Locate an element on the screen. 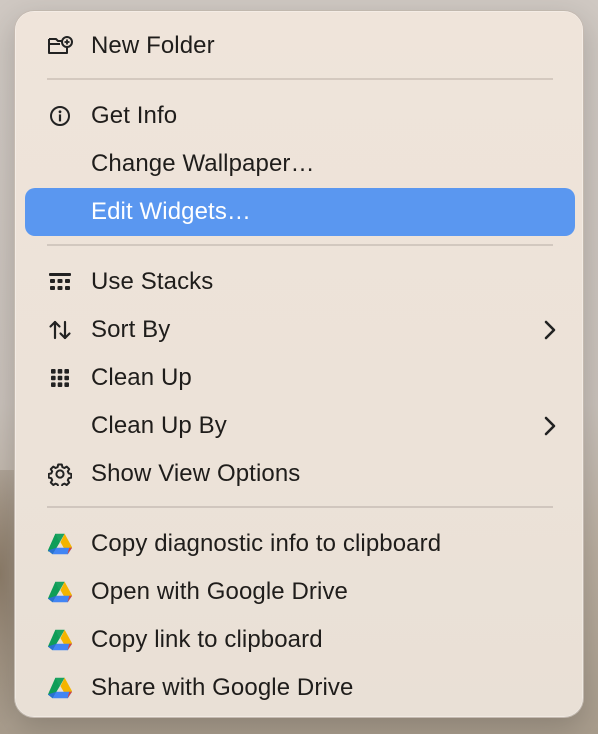 Image resolution: width=598 pixels, height=734 pixels. menu-item-use-stacks: Use Stacks is located at coordinates (300, 282).